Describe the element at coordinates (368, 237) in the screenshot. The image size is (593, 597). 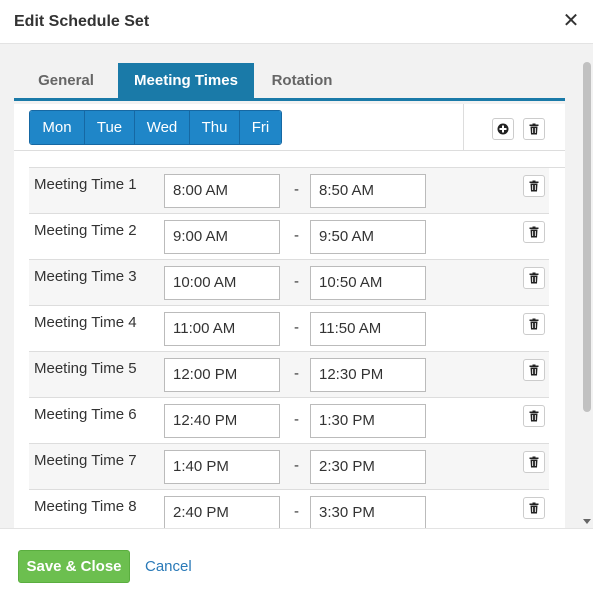
I see `end-time-input: 9:50 AM` at that location.